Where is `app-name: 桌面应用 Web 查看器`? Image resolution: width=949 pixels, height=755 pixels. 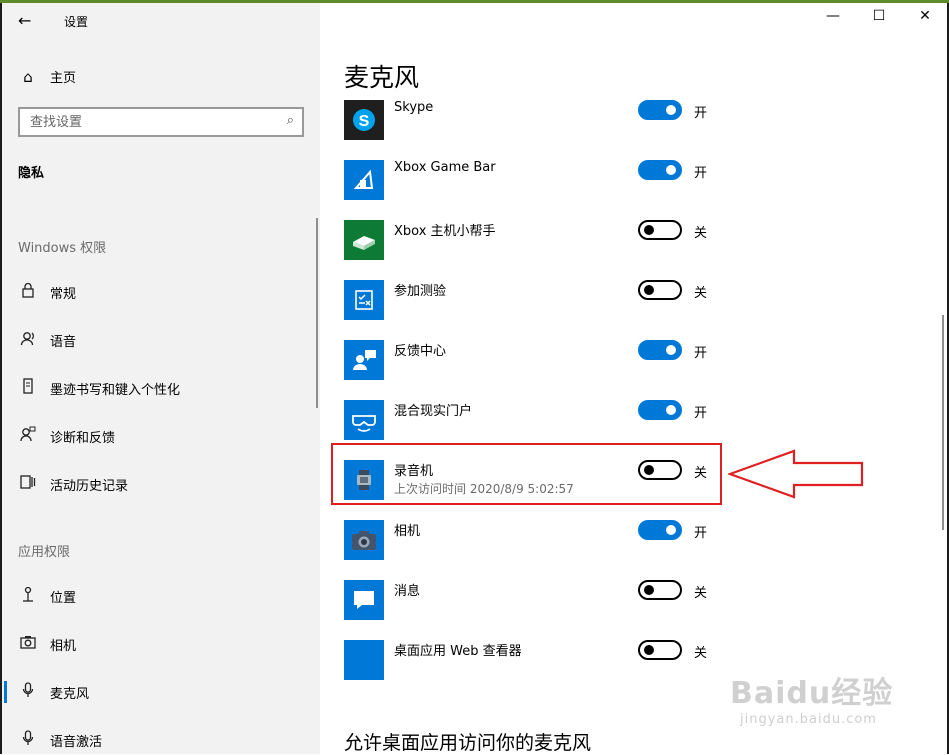
app-name: 桌面应用 Web 查看器 is located at coordinates (458, 651).